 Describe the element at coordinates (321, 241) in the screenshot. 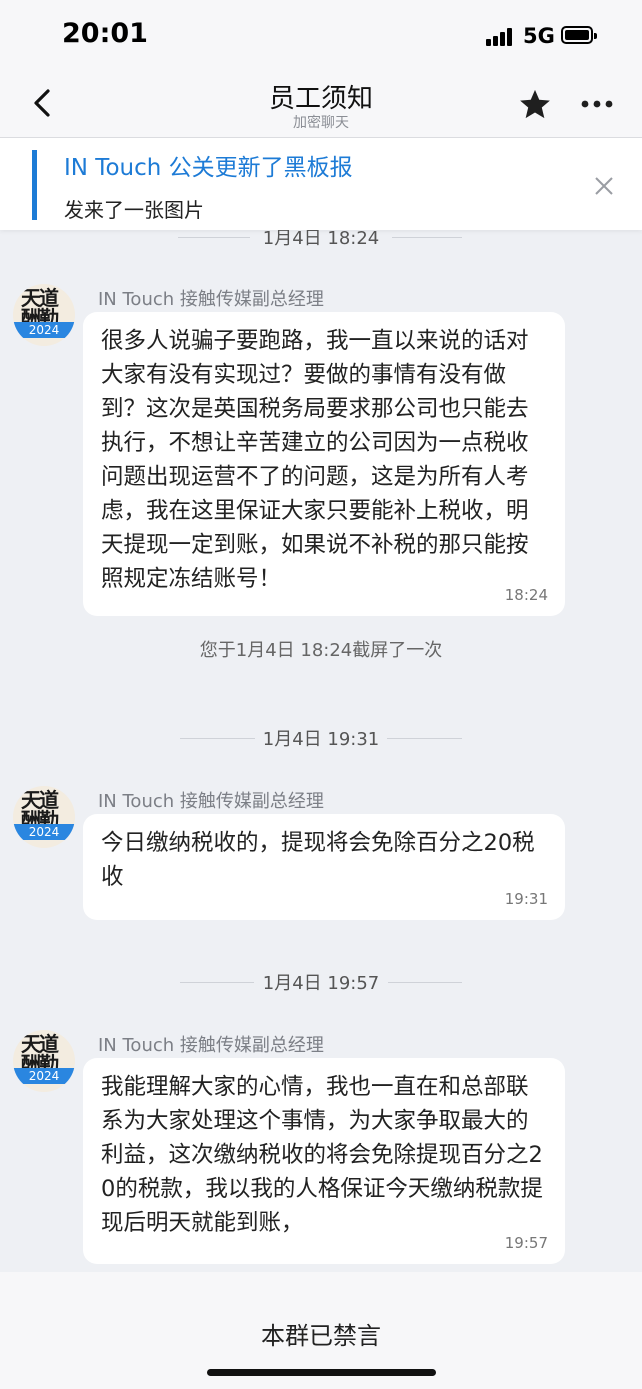

I see `time-divider: 1月4日 18:24` at that location.